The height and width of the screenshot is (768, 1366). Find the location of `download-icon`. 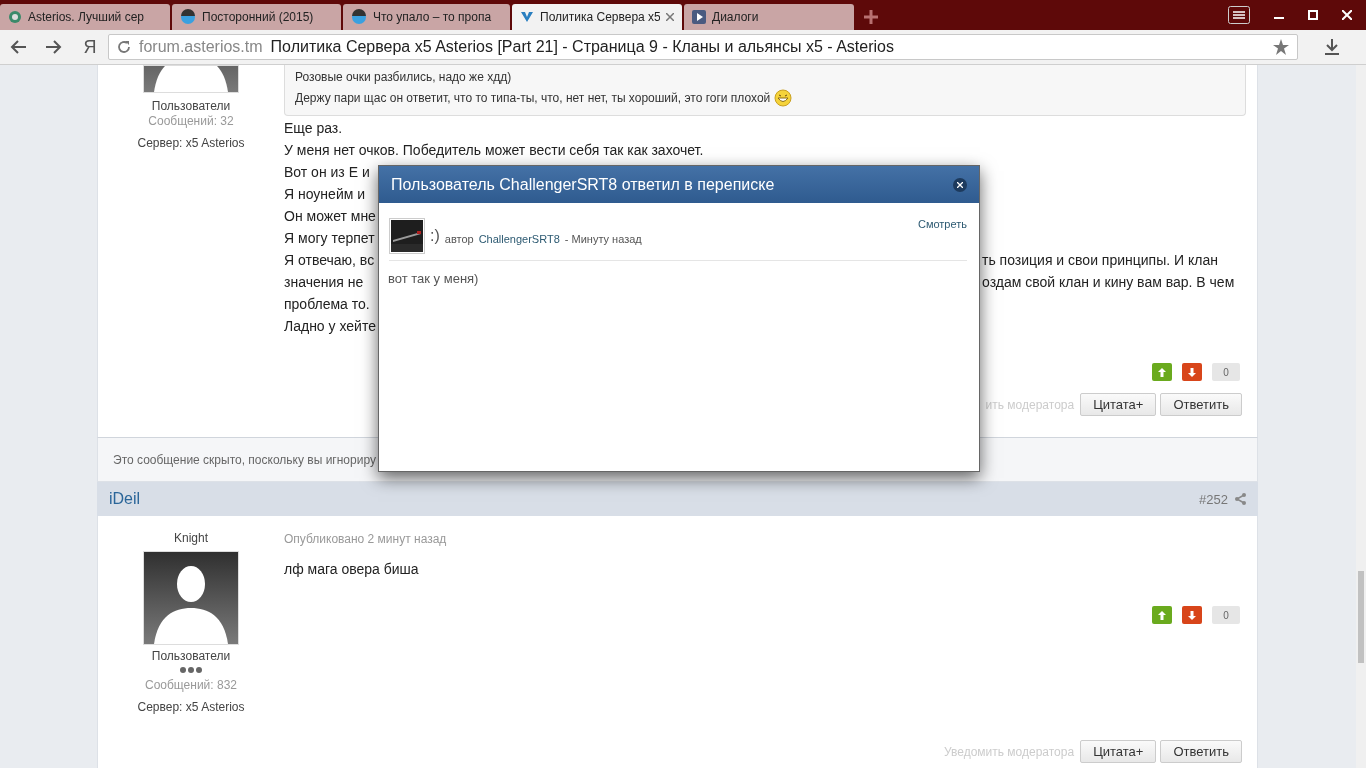

download-icon is located at coordinates (1332, 47).